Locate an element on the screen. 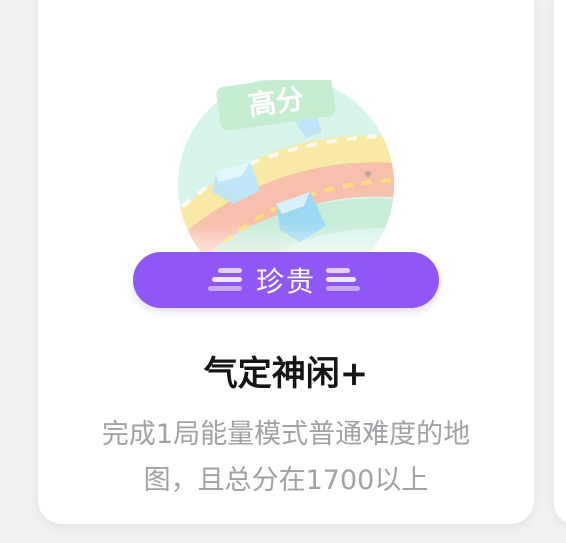 The width and height of the screenshot is (566, 543). achievement-description: 完成1局能量模式普通难度的地图，且总分在1700以上 is located at coordinates (286, 457).